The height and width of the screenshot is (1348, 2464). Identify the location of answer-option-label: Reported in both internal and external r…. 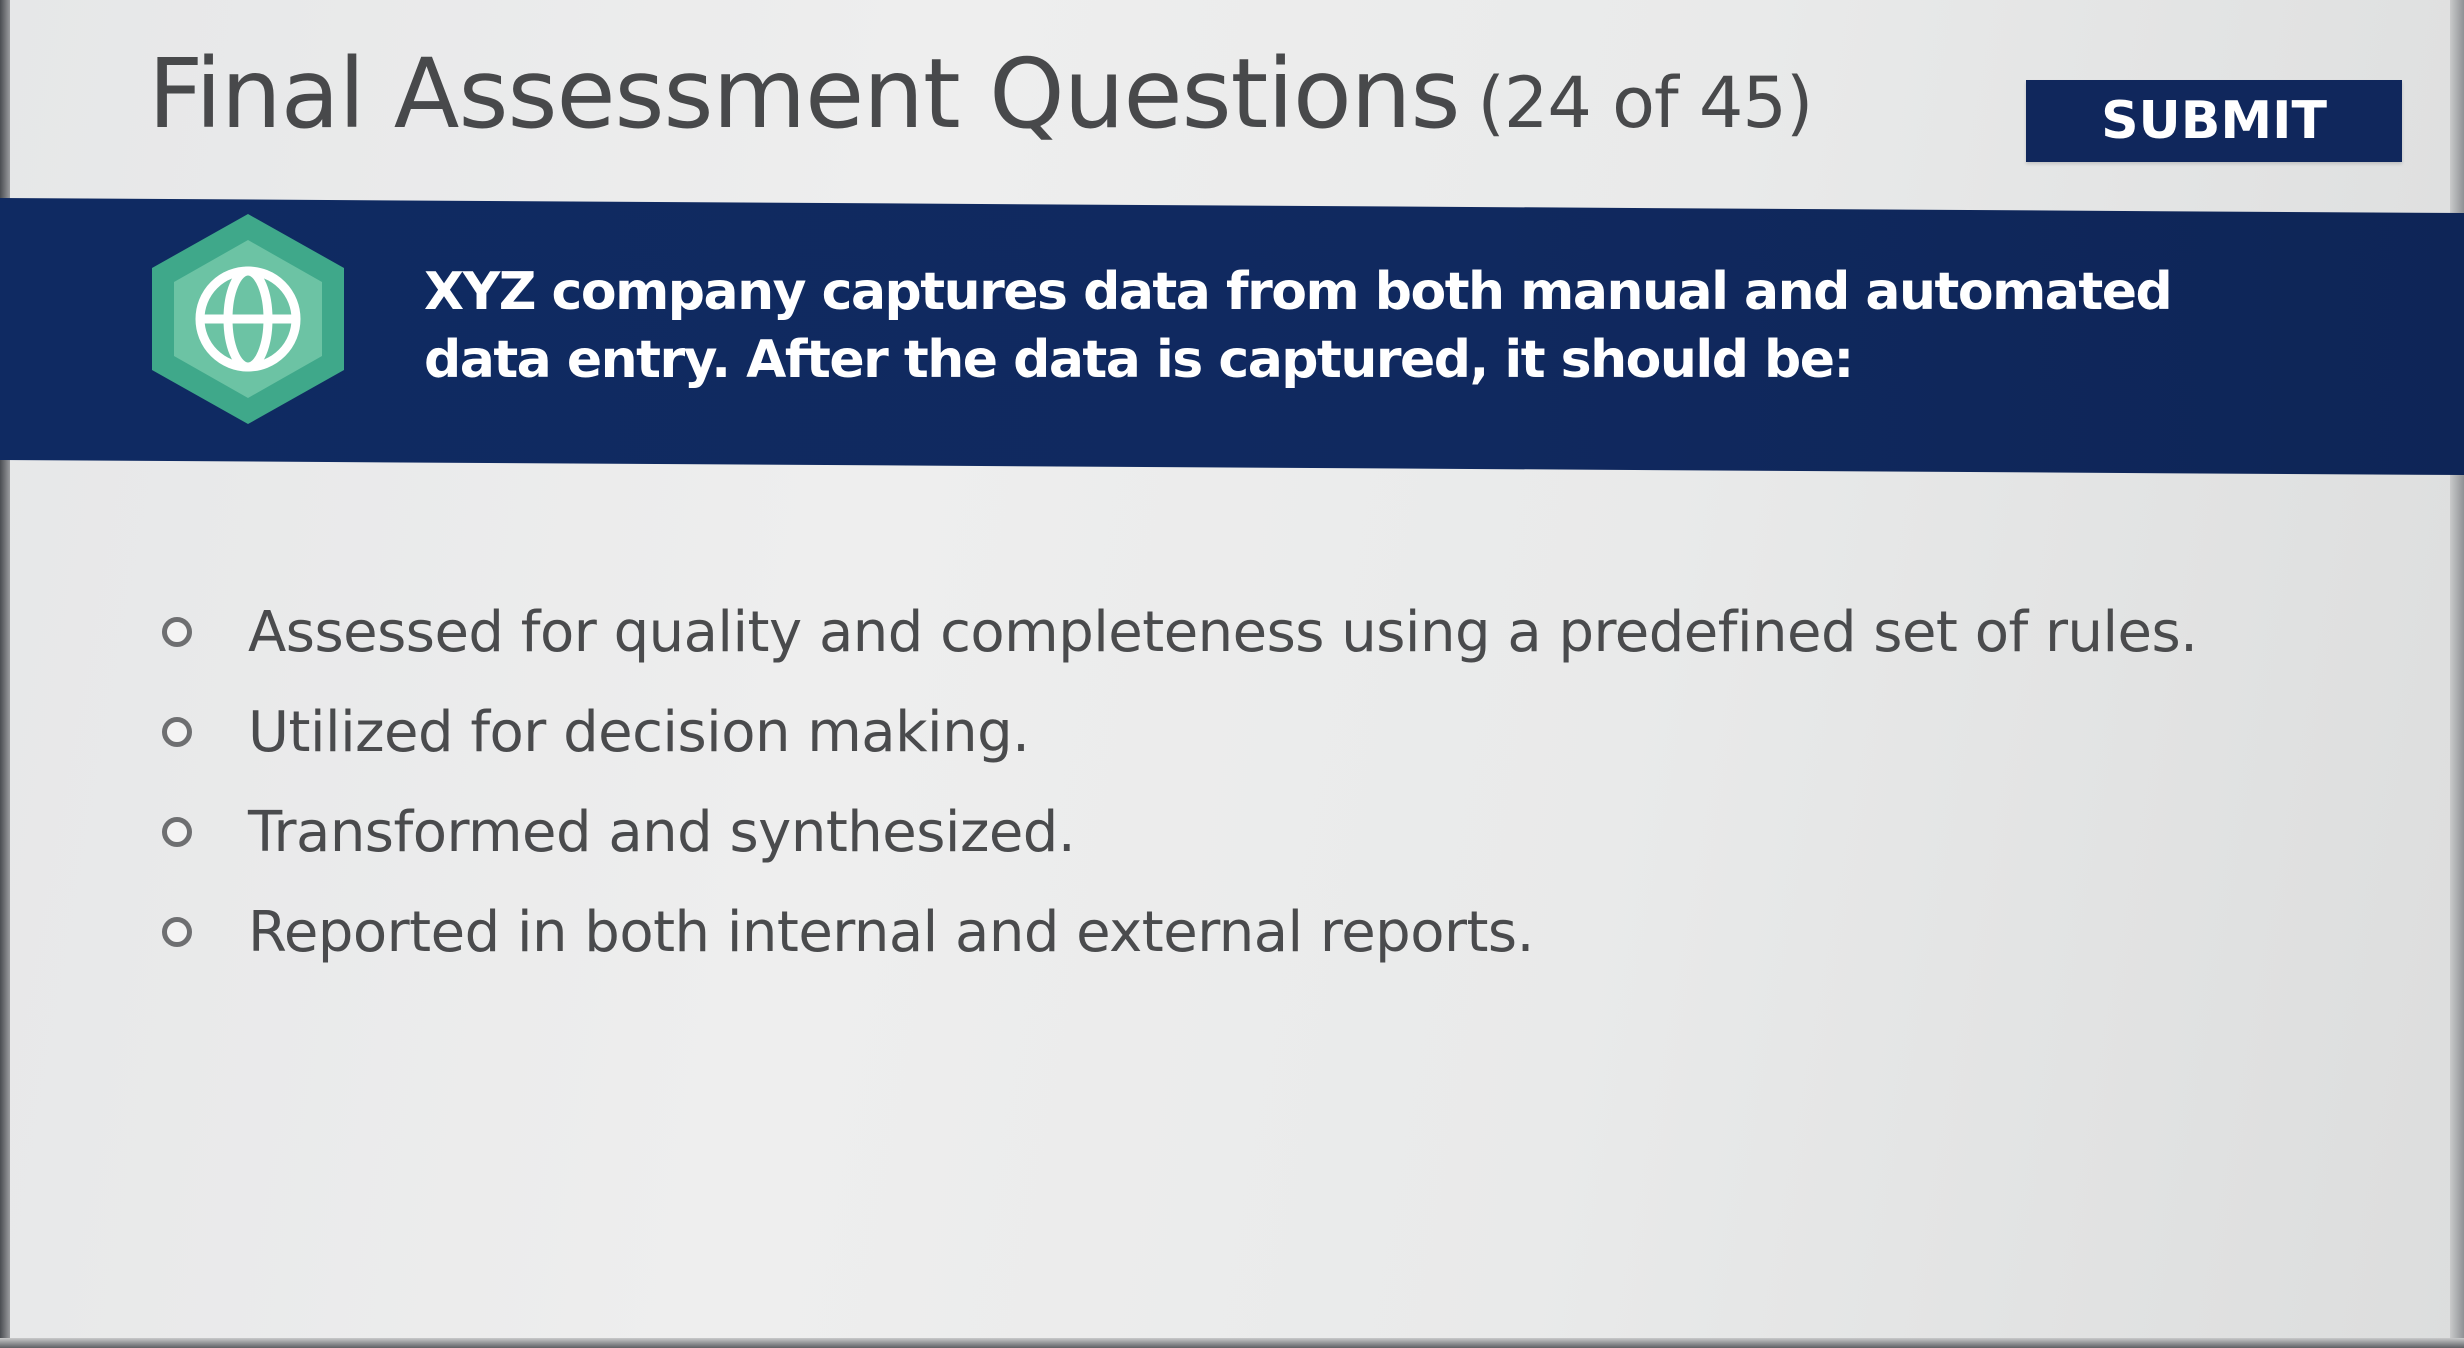
(891, 932).